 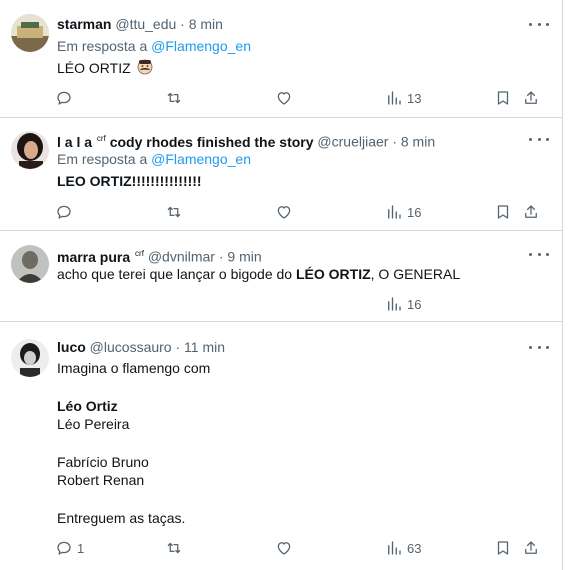 I want to click on handle: @dvnilmar, so click(x=181, y=257).